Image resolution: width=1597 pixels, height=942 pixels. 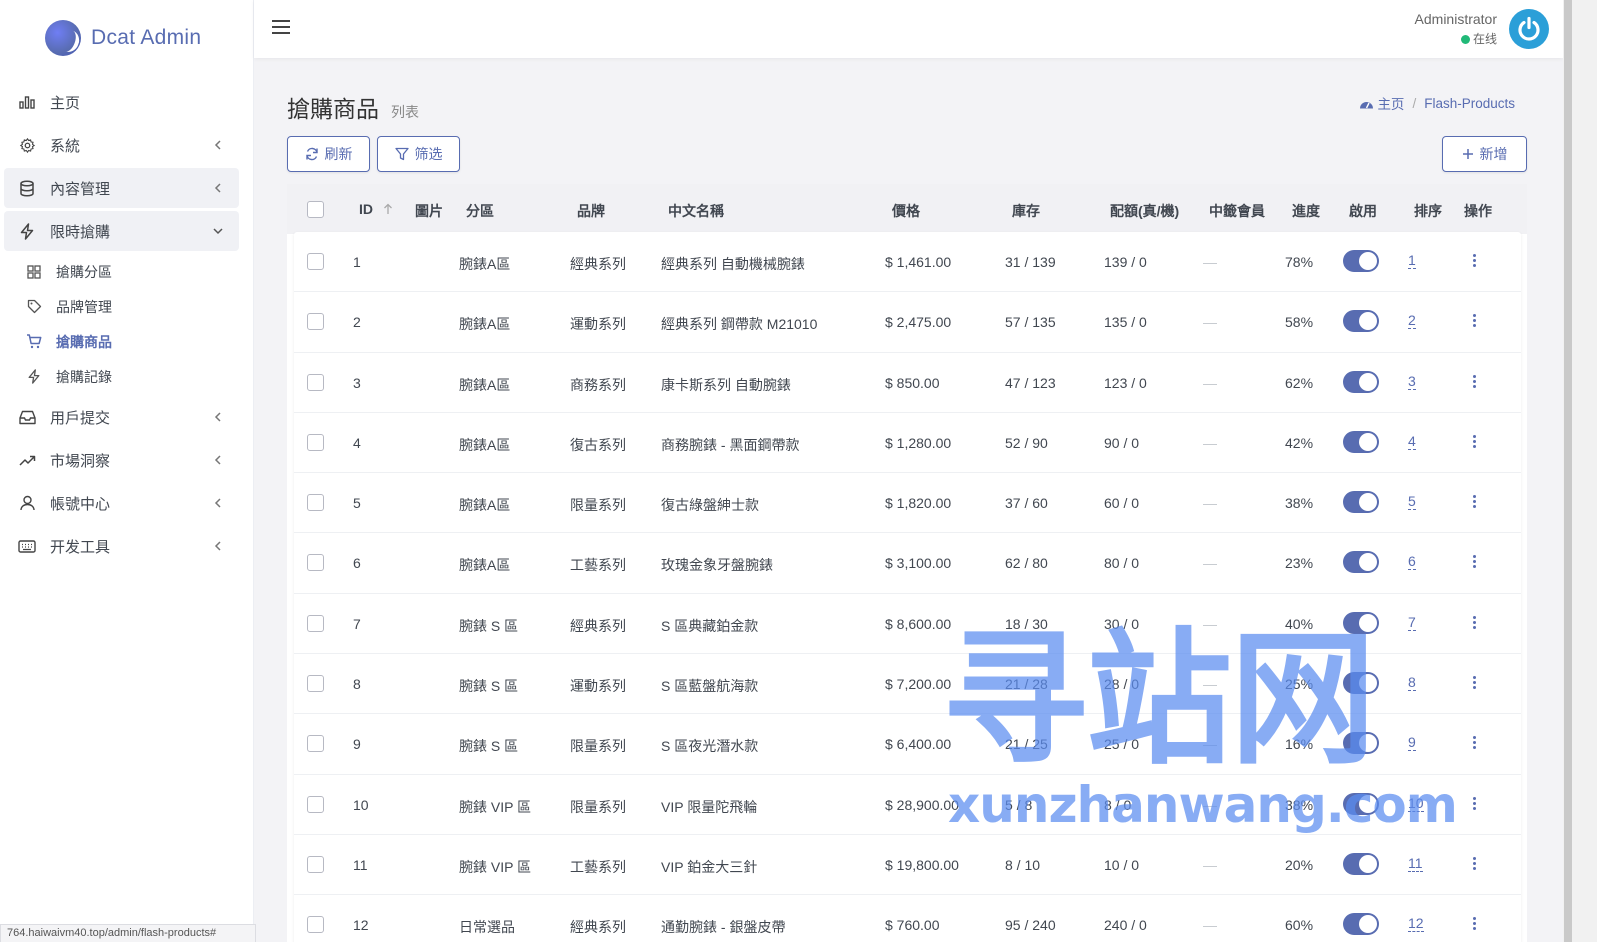 I want to click on order-editable-link: 12, so click(x=1416, y=924).